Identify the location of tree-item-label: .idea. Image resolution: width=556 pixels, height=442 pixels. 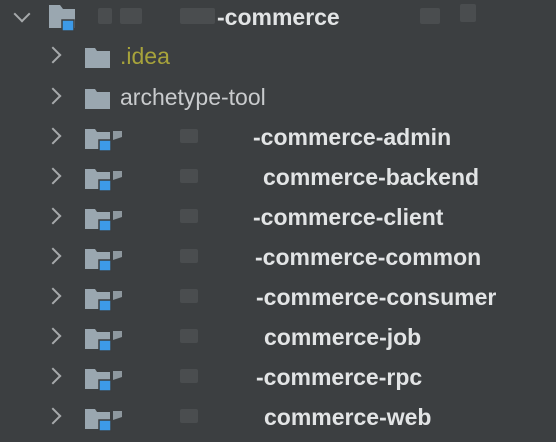
(145, 56).